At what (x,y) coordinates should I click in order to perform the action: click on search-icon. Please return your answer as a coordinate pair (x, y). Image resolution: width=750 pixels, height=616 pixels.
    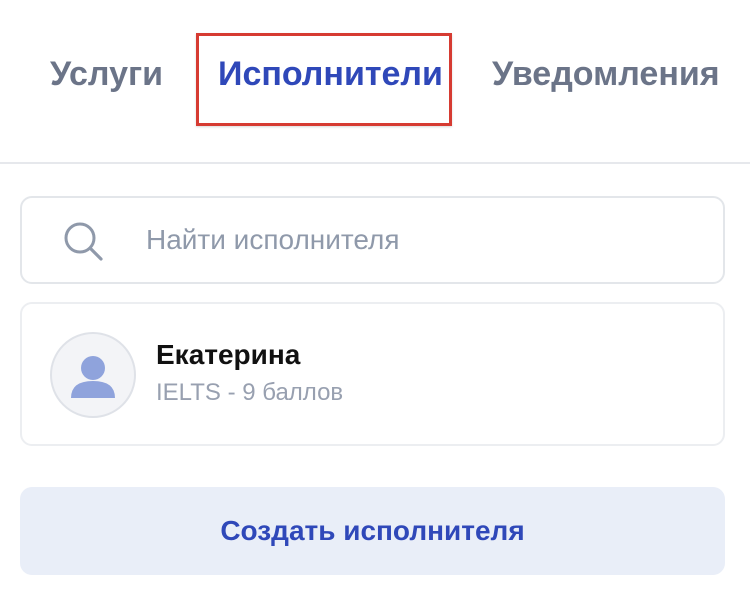
    Looking at the image, I should click on (84, 242).